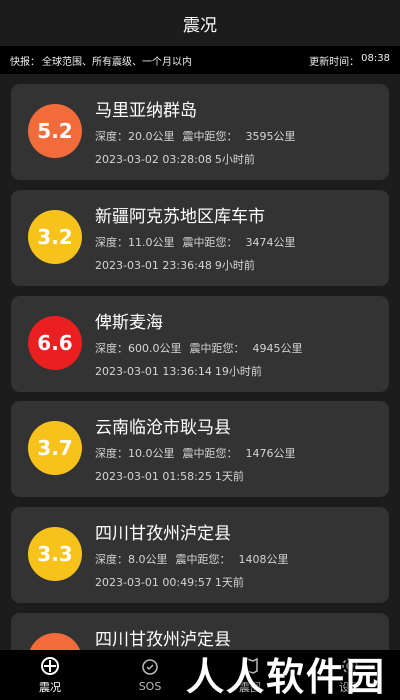  I want to click on magnitude-badge, so click(55, 641).